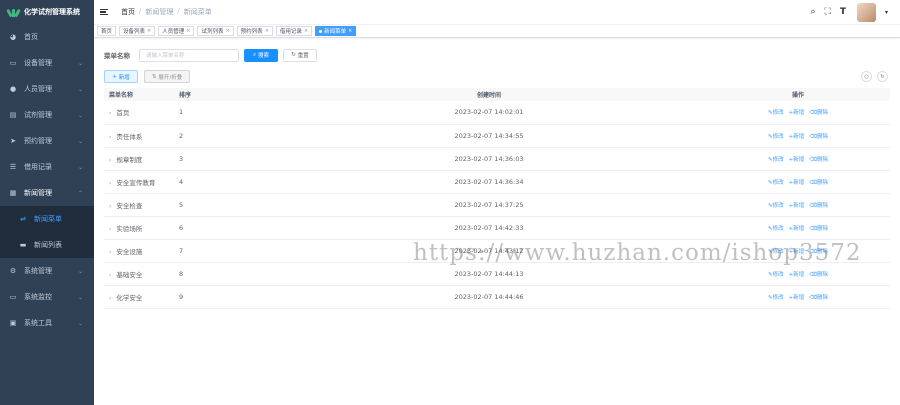 This screenshot has width=900, height=405. I want to click on sidebar-item-system: ⚙ 系统管理 ⌄, so click(47, 271).